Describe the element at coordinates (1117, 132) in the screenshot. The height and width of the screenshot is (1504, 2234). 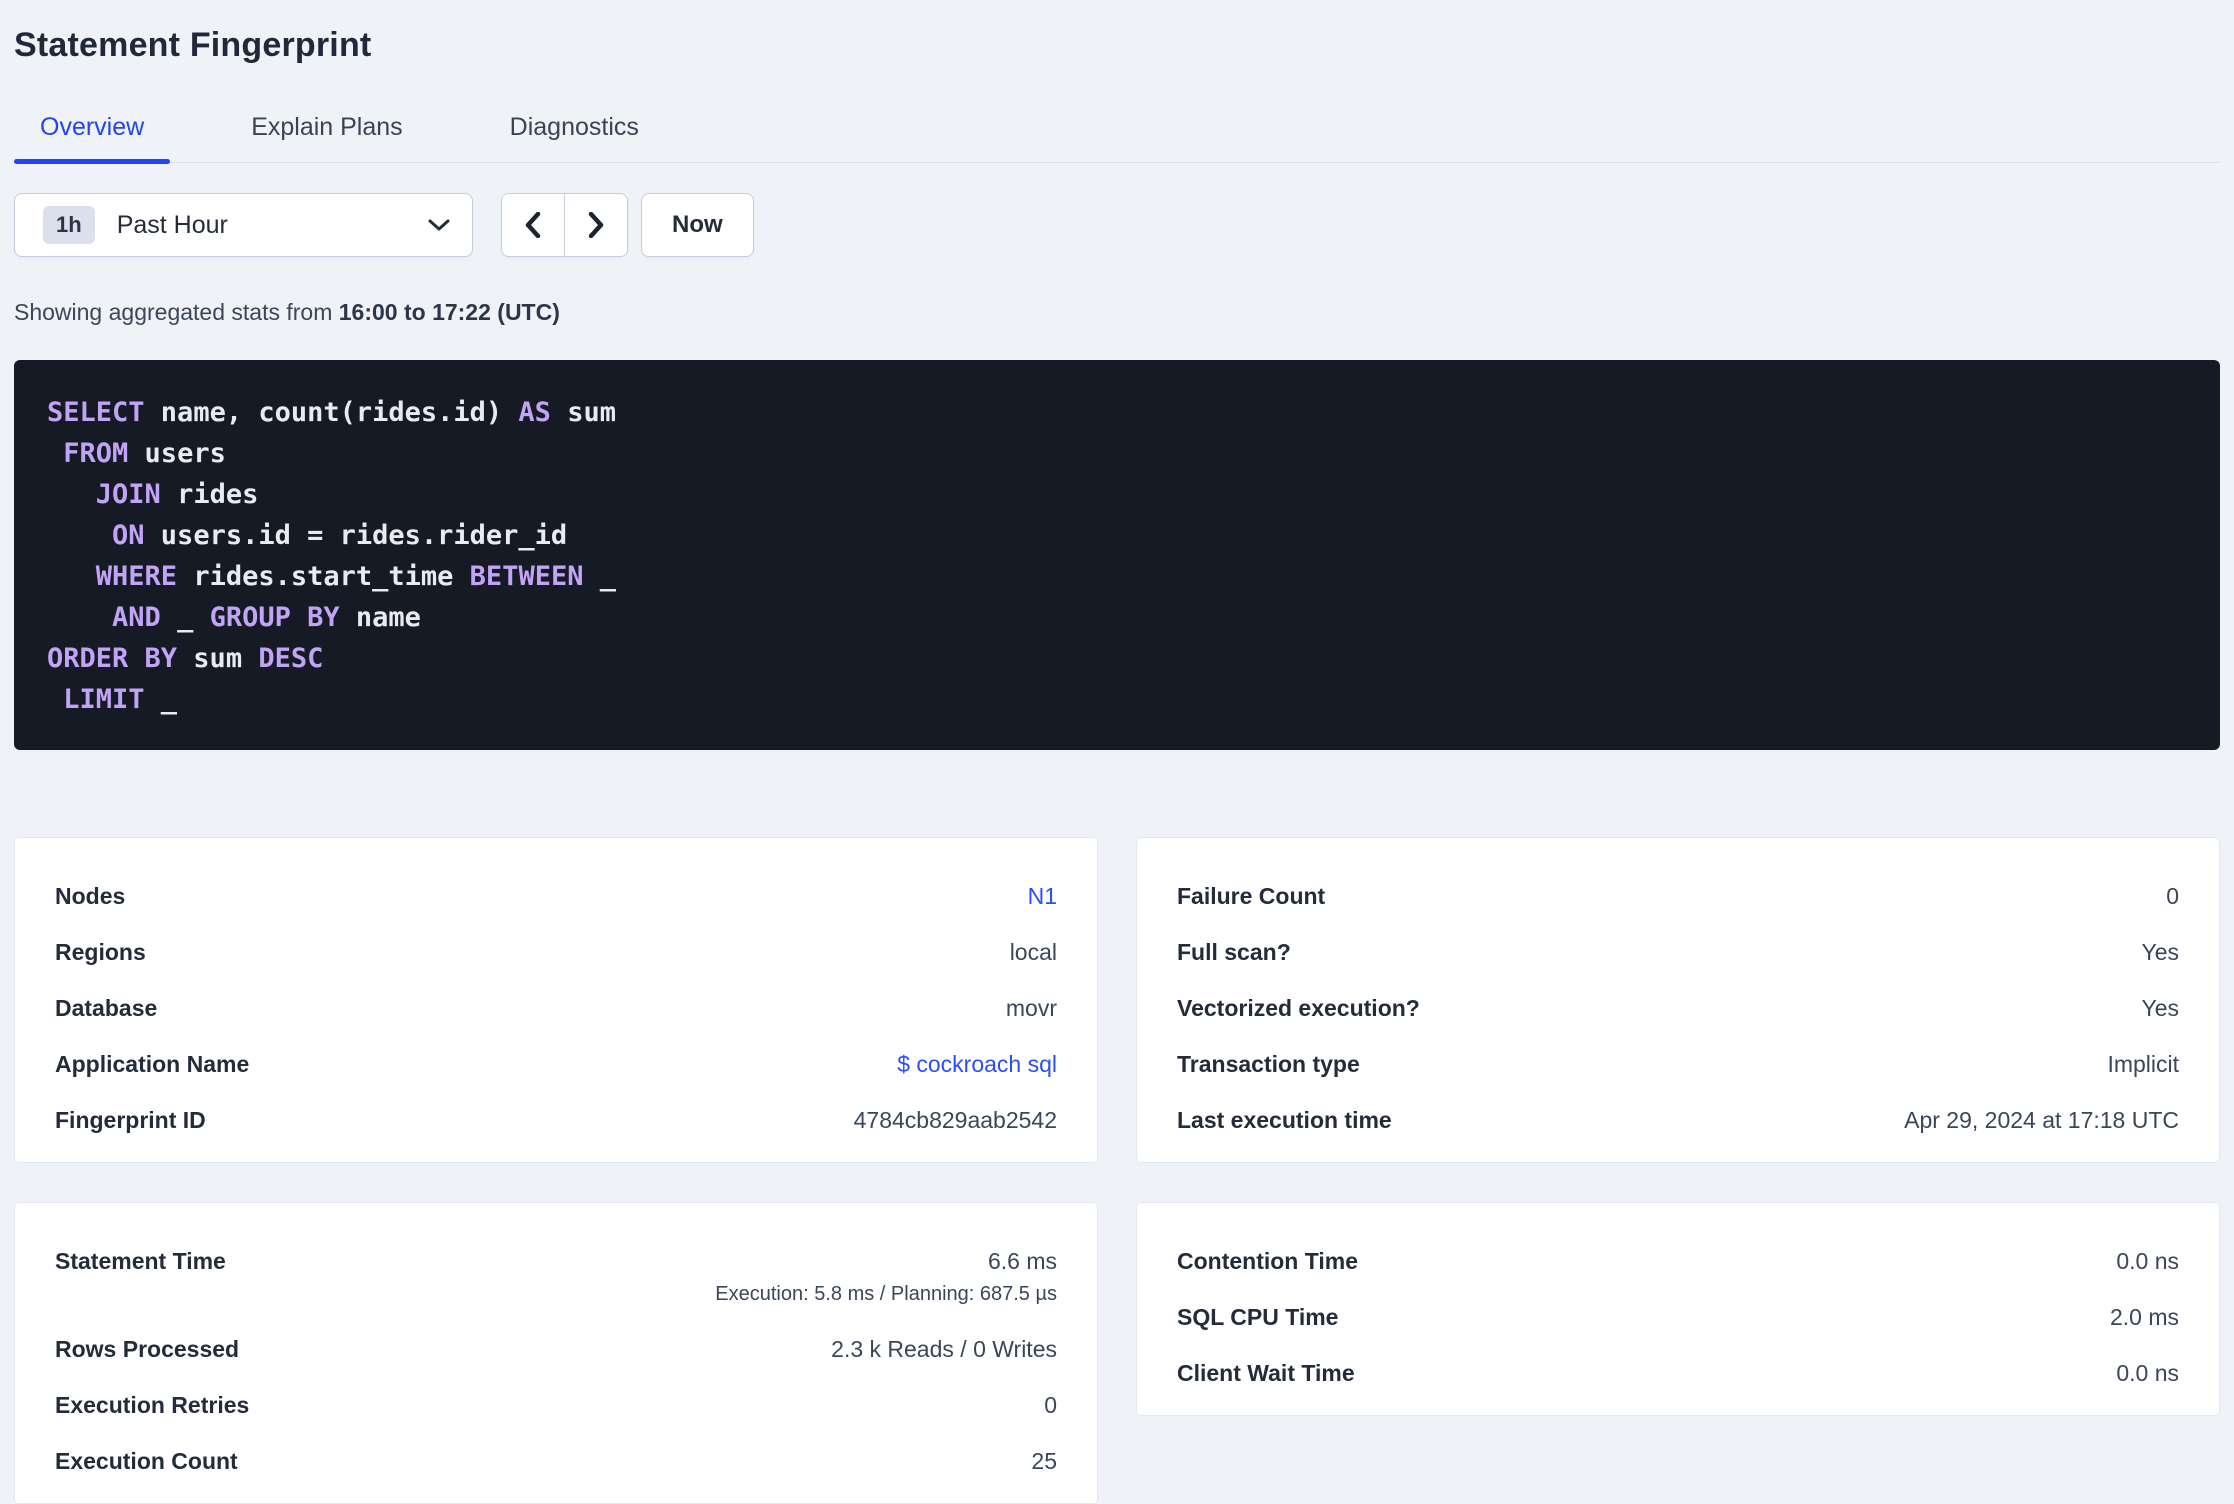
I see `tab-bar: Overview Explain Plans Diagnostics` at that location.